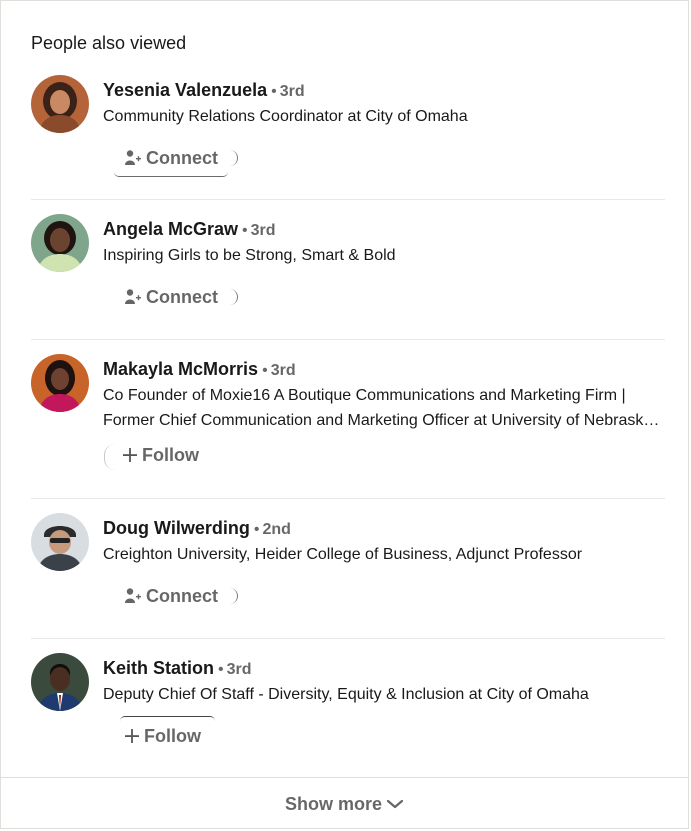 Image resolution: width=691 pixels, height=831 pixels. Describe the element at coordinates (333, 804) in the screenshot. I see `show-more-label: Show more` at that location.